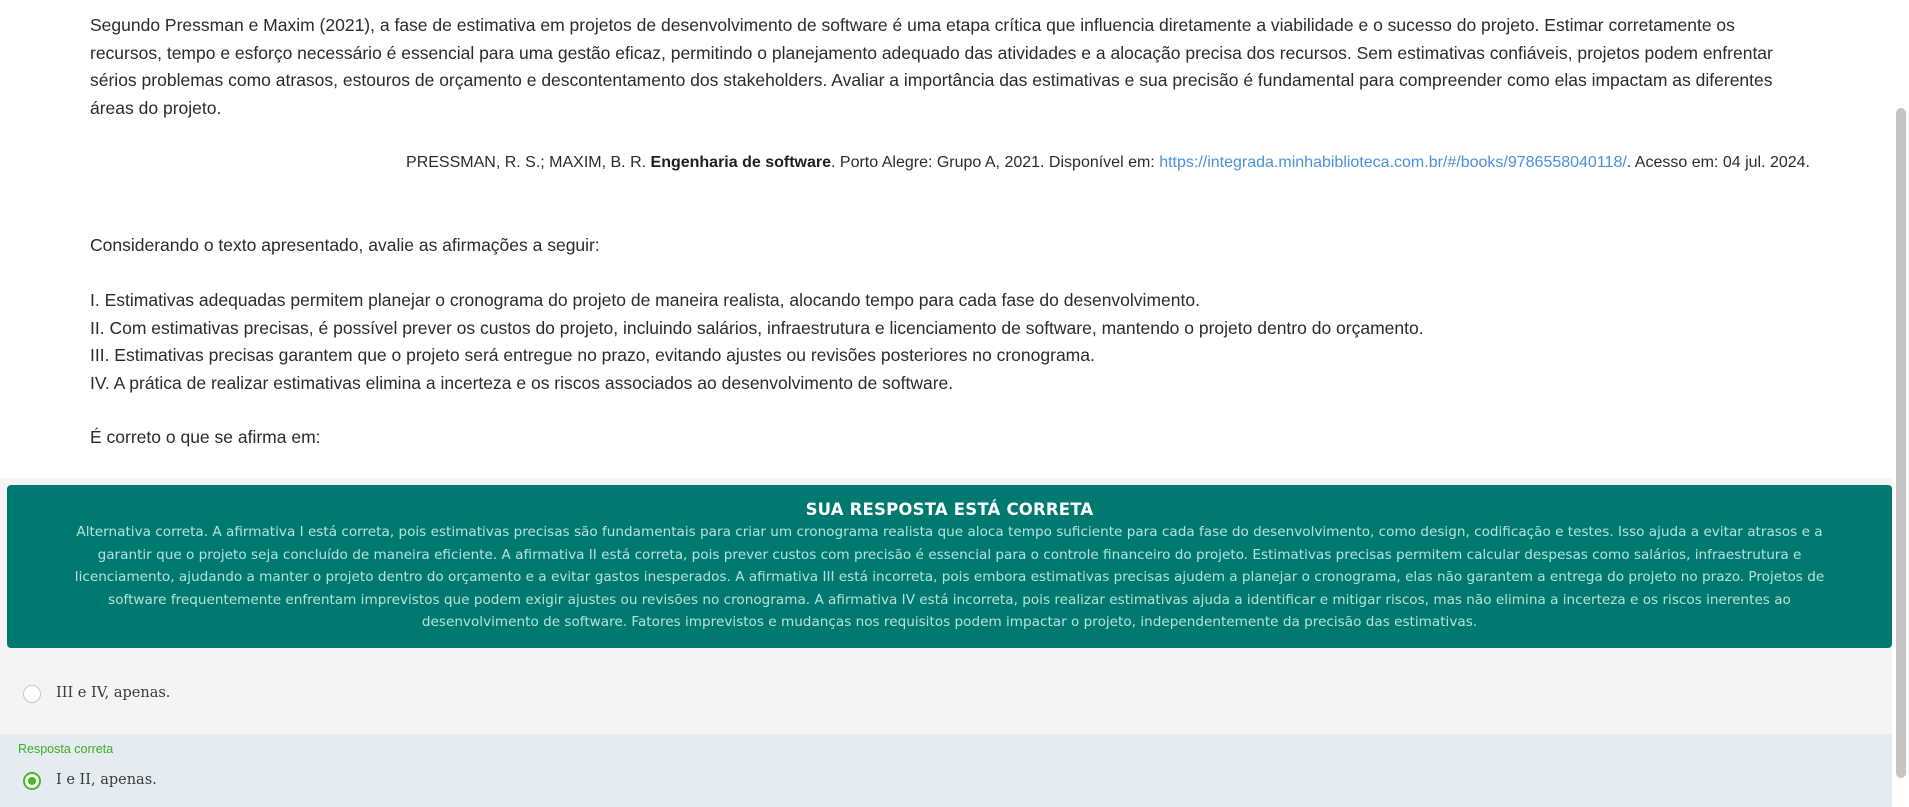 The image size is (1909, 807). What do you see at coordinates (32, 694) in the screenshot?
I see `radio-button-unchecked` at bounding box center [32, 694].